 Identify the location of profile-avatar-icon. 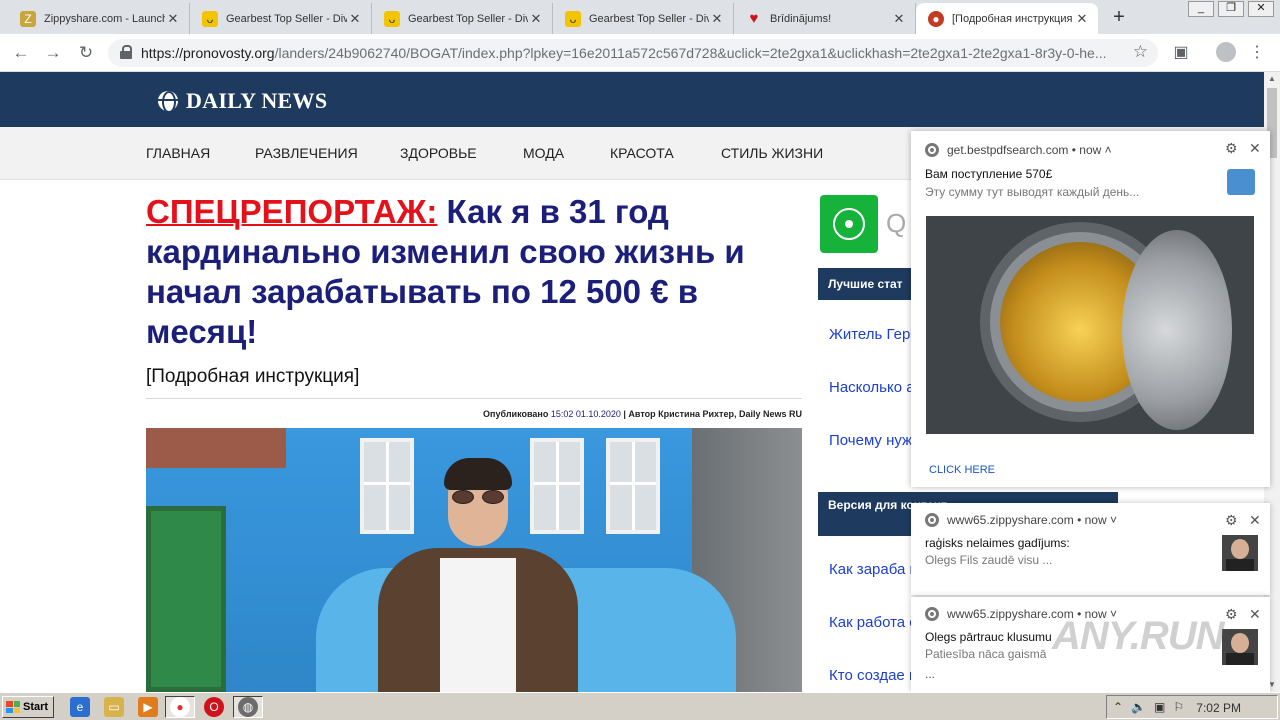
(1226, 52).